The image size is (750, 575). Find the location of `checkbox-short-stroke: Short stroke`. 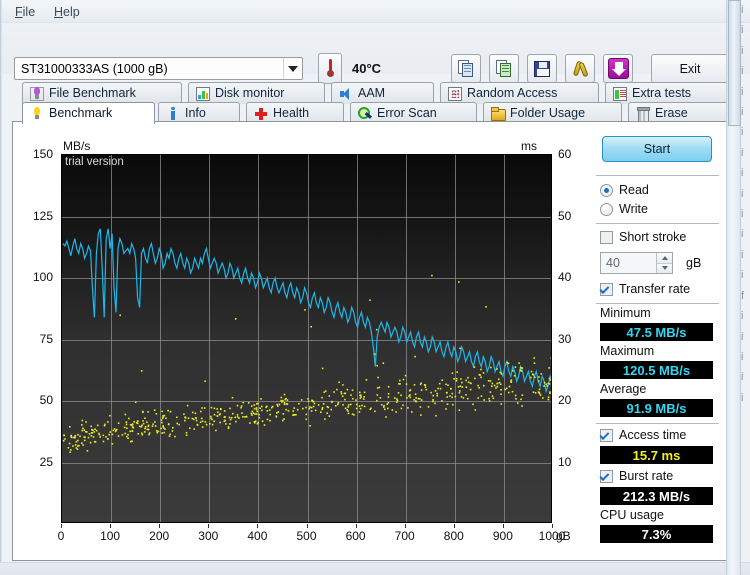

checkbox-short-stroke: Short stroke is located at coordinates (643, 237).